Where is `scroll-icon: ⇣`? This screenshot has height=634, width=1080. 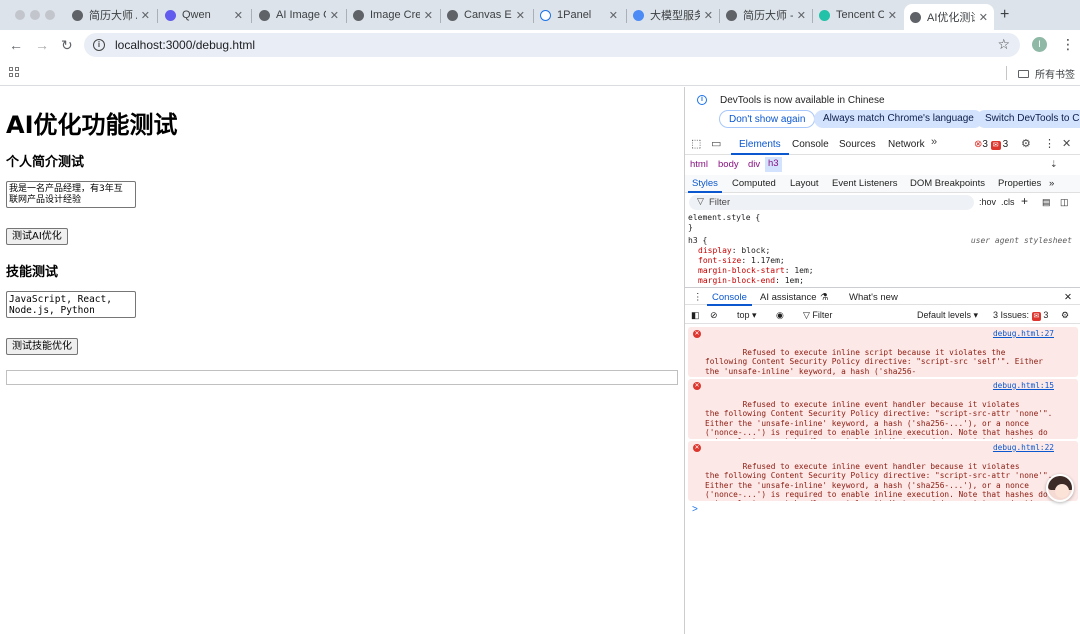
scroll-icon: ⇣ is located at coordinates (1054, 164).